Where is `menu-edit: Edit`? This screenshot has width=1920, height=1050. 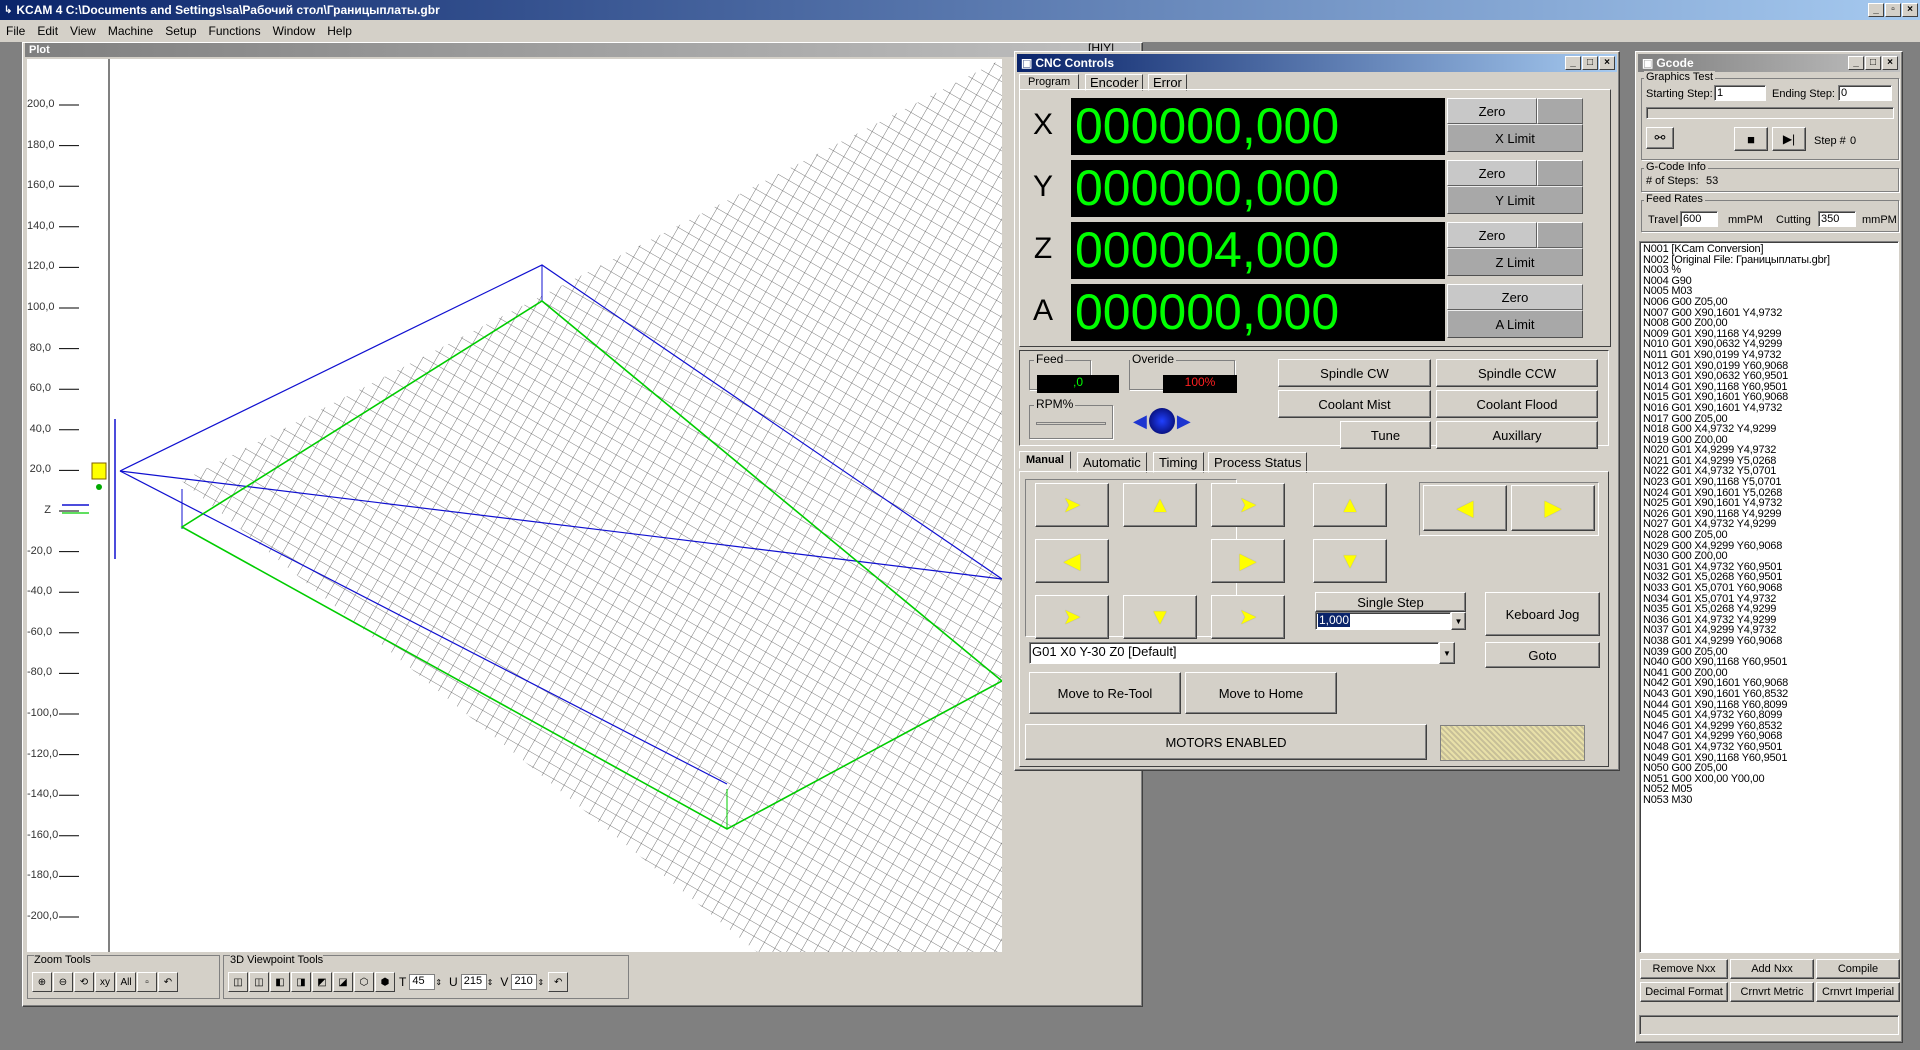 menu-edit: Edit is located at coordinates (47, 31).